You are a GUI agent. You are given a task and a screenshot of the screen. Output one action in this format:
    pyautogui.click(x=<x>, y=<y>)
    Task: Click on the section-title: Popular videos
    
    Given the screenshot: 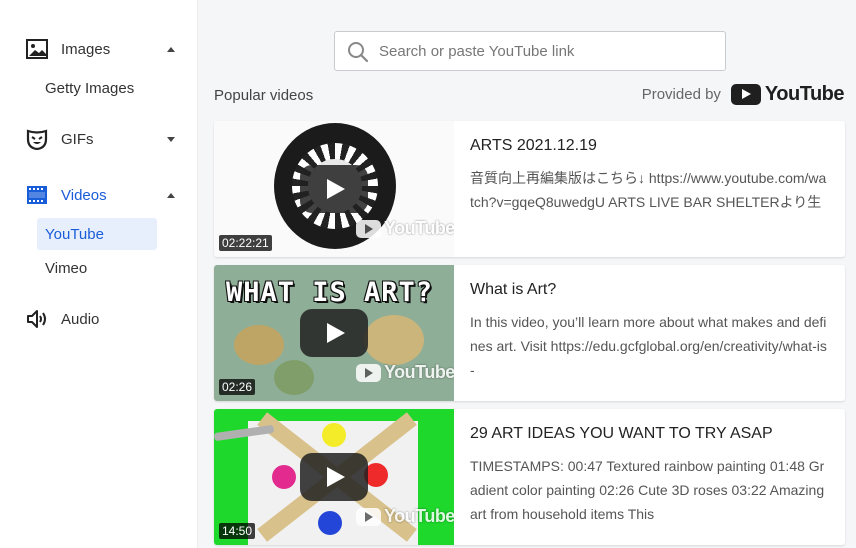 What is the action you would take?
    pyautogui.click(x=264, y=95)
    